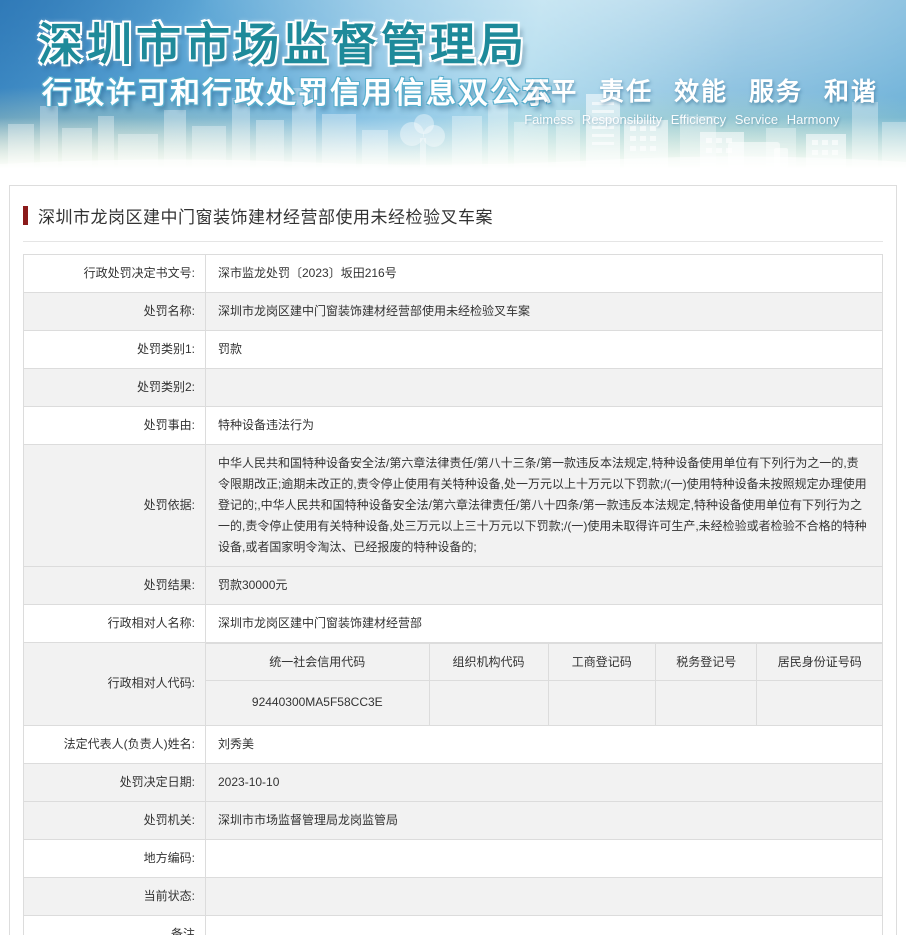 This screenshot has width=906, height=935. I want to click on row-value: 深圳市龙岗区建中门窗装饰建材经营部, so click(544, 623).